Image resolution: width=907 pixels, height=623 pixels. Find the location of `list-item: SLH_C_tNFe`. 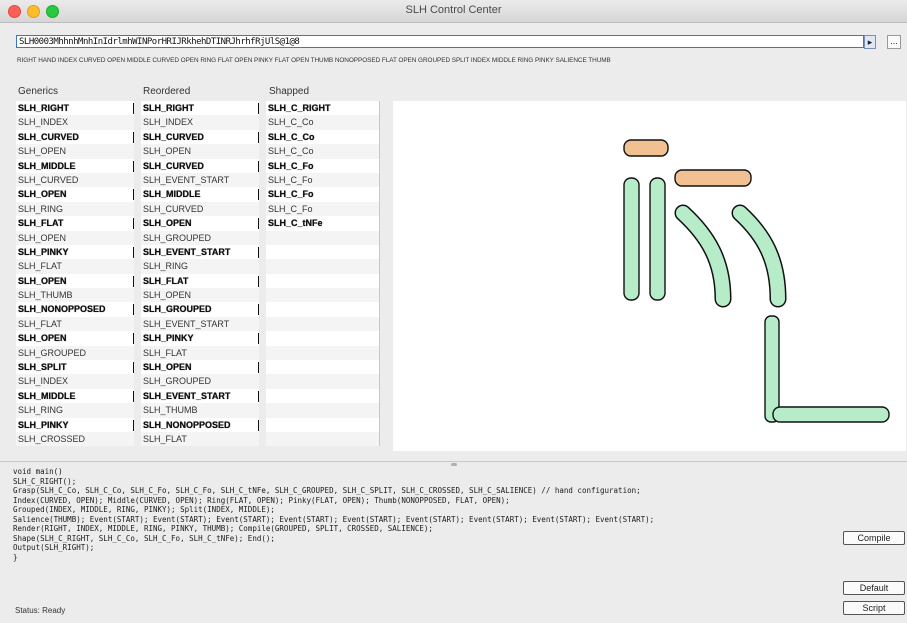

list-item: SLH_C_tNFe is located at coordinates (322, 223).